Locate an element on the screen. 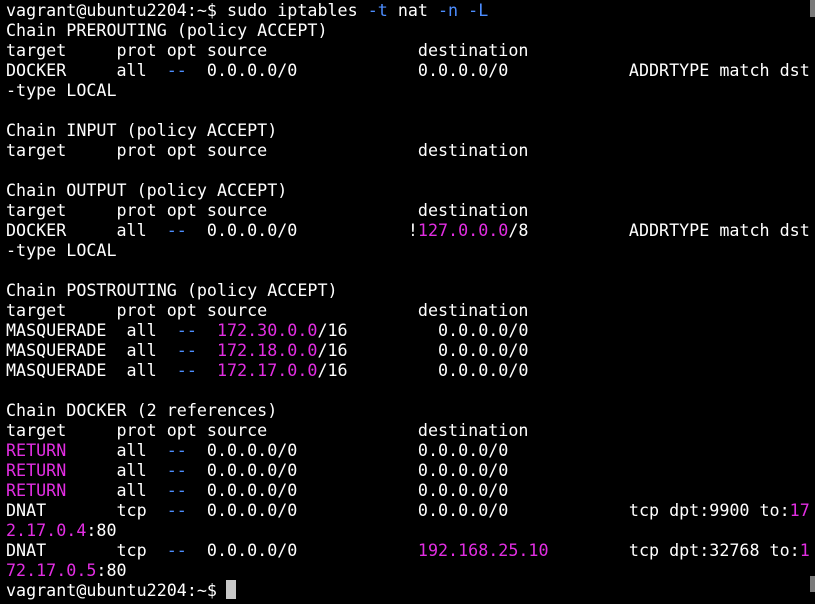 This screenshot has height=604, width=815. highlight-blue: -t is located at coordinates (377, 10).